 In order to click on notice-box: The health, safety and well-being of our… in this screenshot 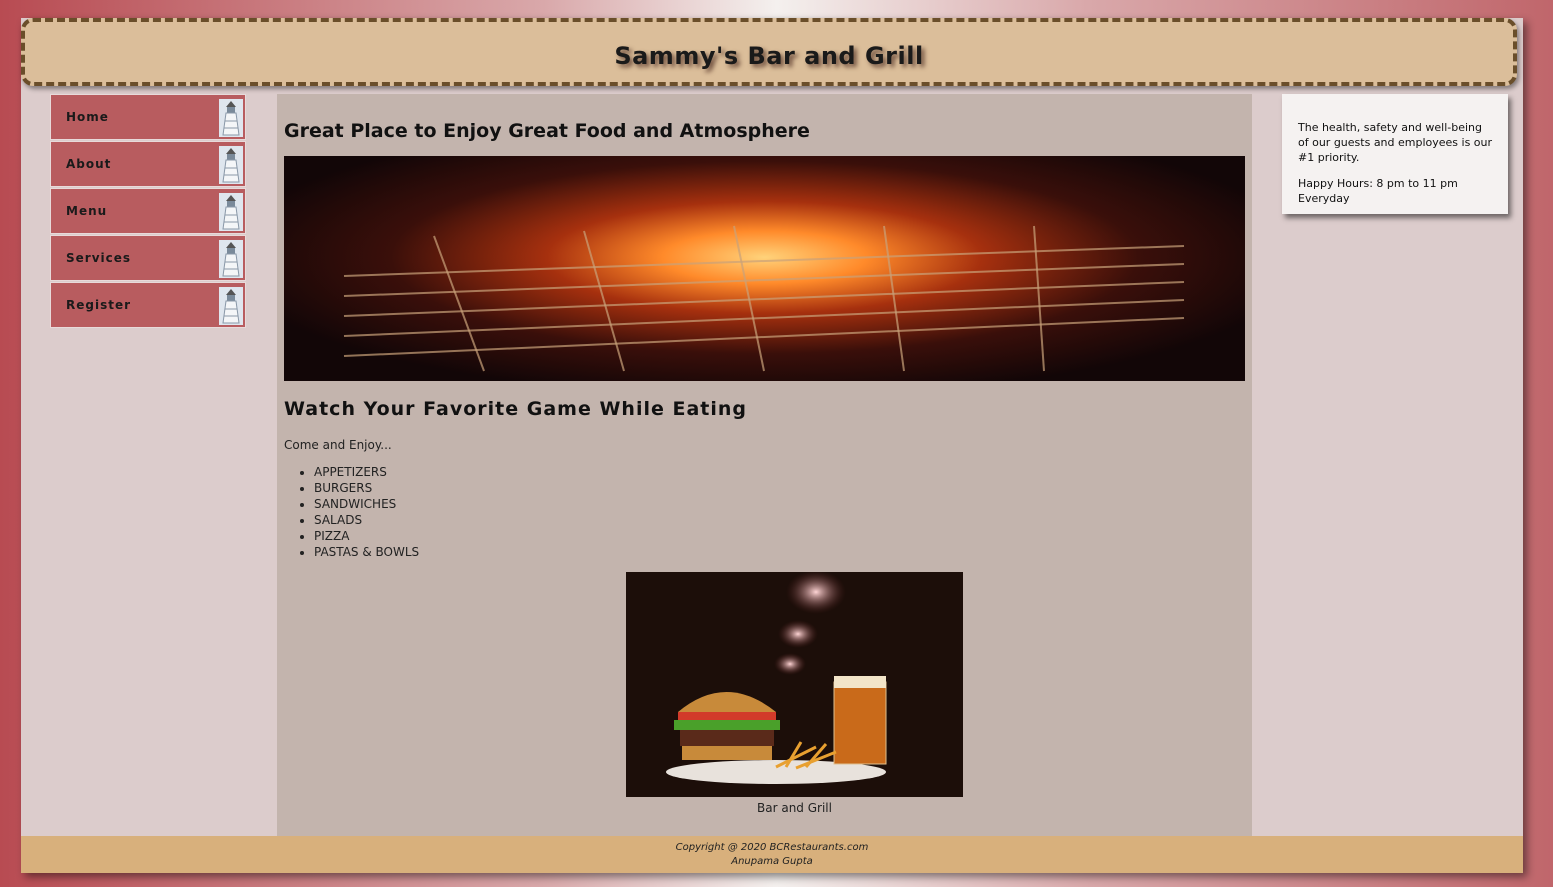, I will do `click(1395, 154)`.